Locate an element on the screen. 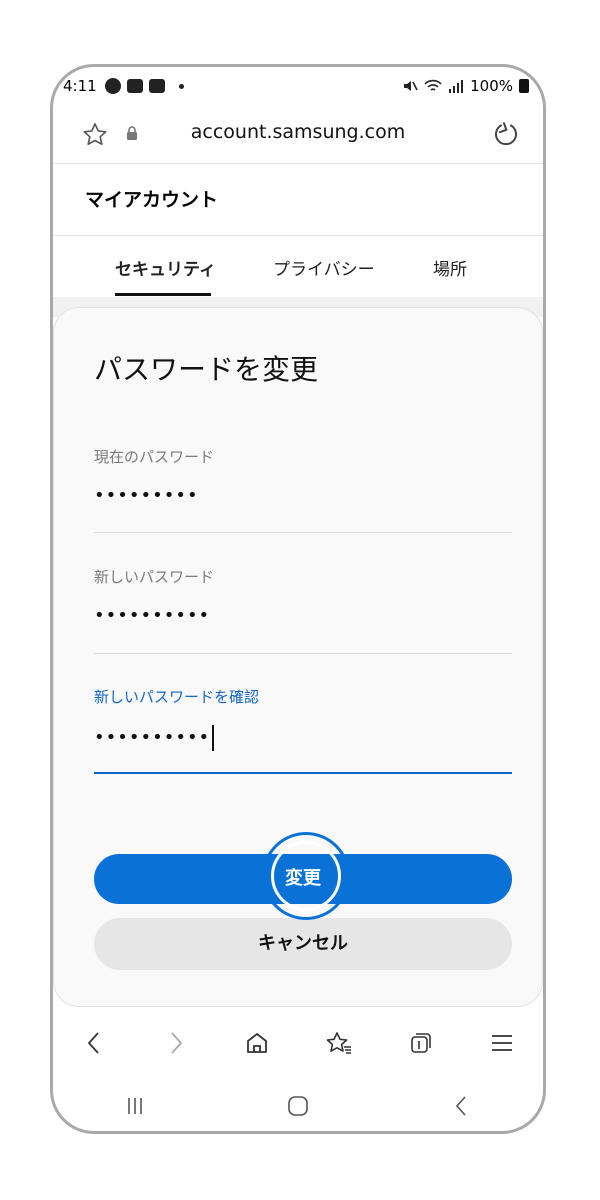  browser-address-bar: account.samsung.com is located at coordinates (298, 135).